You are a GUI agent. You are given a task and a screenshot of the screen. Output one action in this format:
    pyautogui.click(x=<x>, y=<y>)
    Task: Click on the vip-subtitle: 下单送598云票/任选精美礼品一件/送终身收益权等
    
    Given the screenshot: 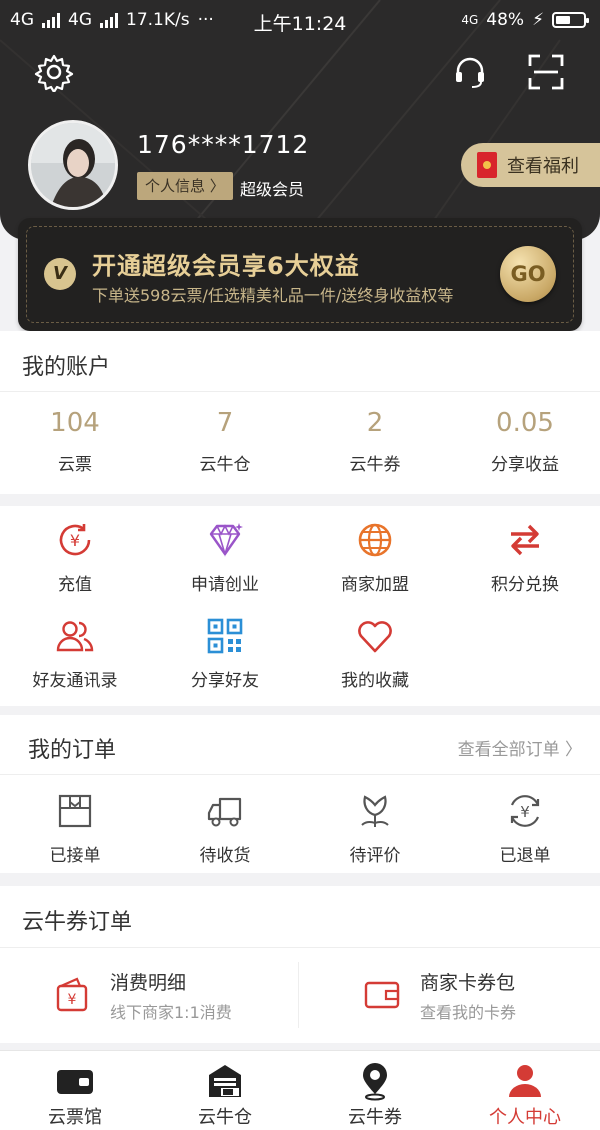 What is the action you would take?
    pyautogui.click(x=273, y=295)
    